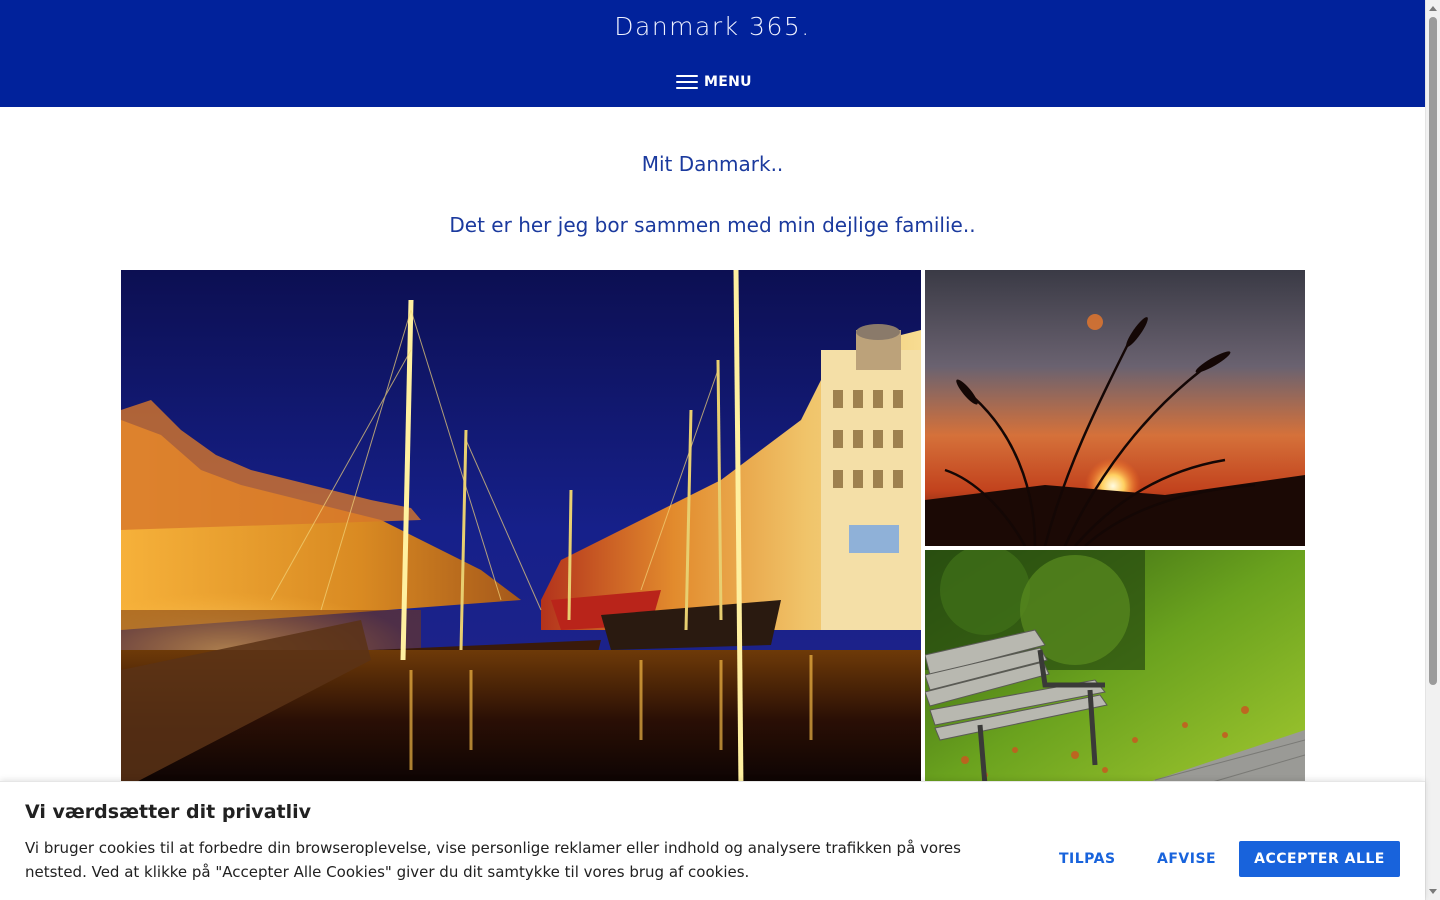 The height and width of the screenshot is (900, 1440). What do you see at coordinates (1087, 859) in the screenshot?
I see `customize-cookies-button: TILPAS` at bounding box center [1087, 859].